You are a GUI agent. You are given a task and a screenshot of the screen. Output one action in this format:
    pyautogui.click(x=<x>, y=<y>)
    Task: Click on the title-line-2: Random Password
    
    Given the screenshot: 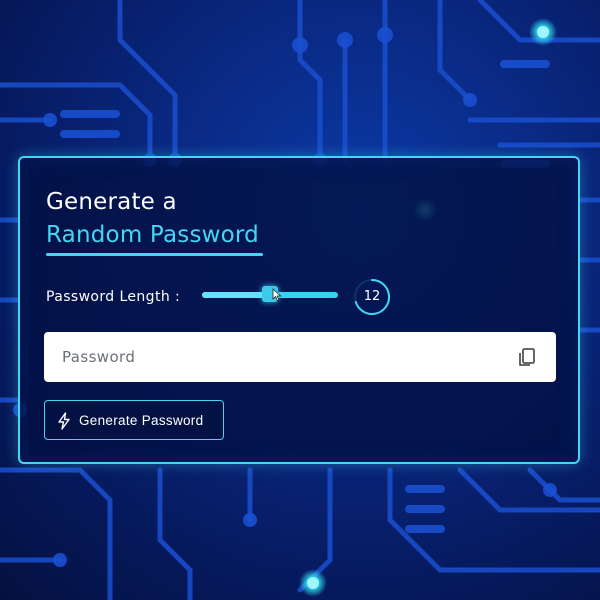 What is the action you would take?
    pyautogui.click(x=152, y=235)
    